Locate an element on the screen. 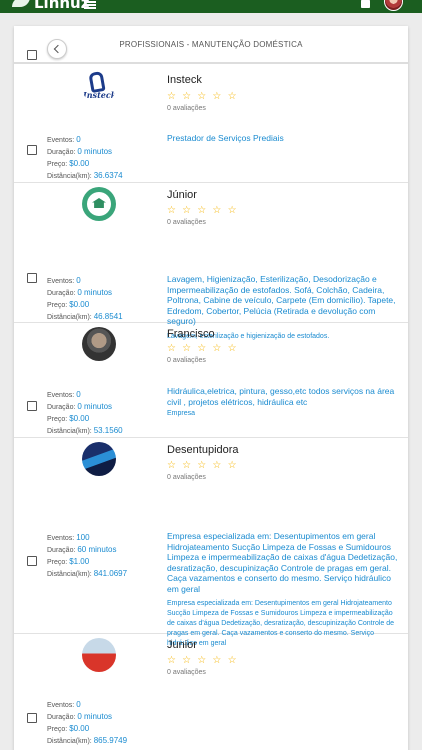 This screenshot has height=750, width=422. events-value: 100 is located at coordinates (83, 537).